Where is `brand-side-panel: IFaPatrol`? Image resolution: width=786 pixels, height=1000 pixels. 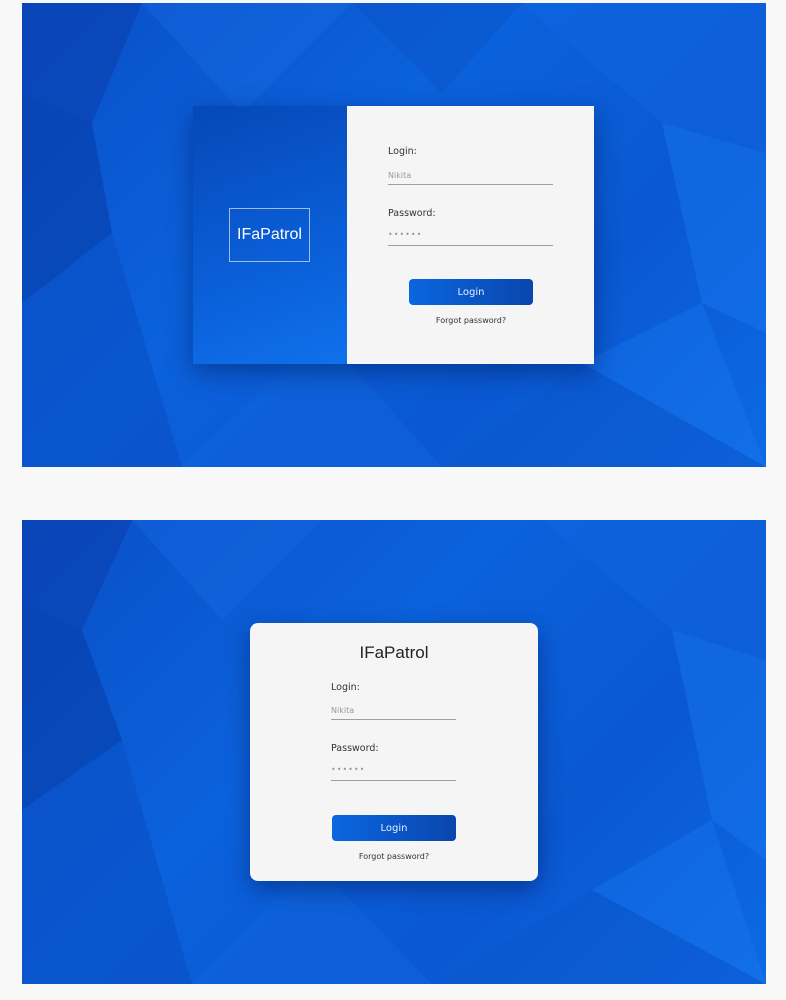
brand-side-panel: IFaPatrol is located at coordinates (270, 235).